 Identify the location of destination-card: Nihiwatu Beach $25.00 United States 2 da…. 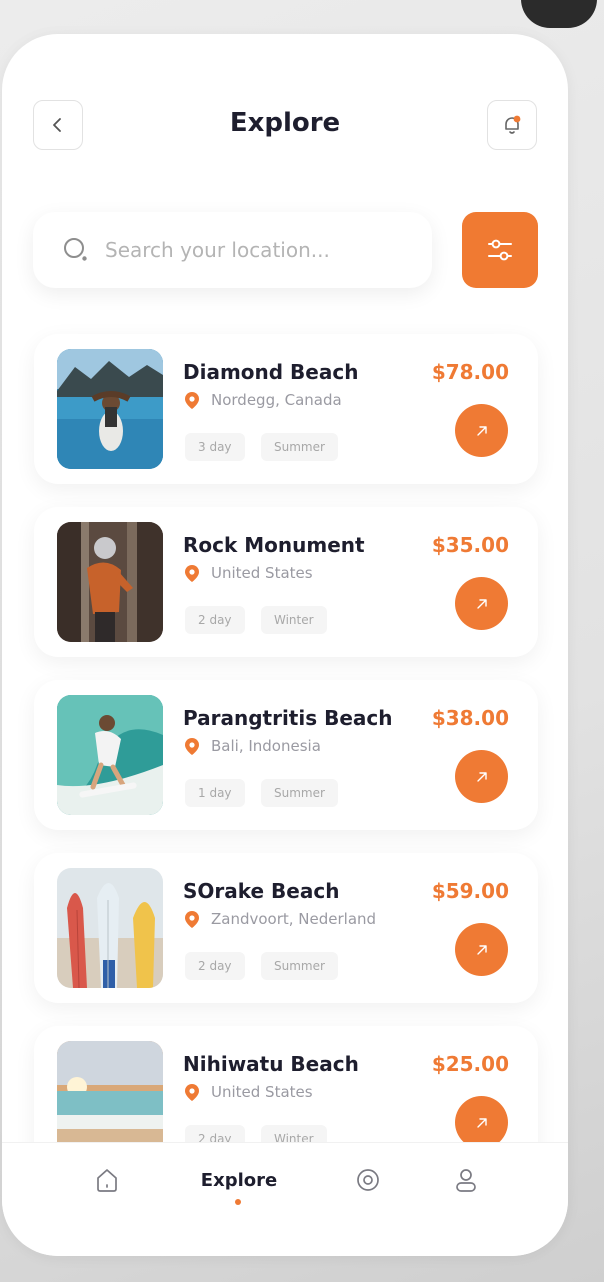
(286, 1084).